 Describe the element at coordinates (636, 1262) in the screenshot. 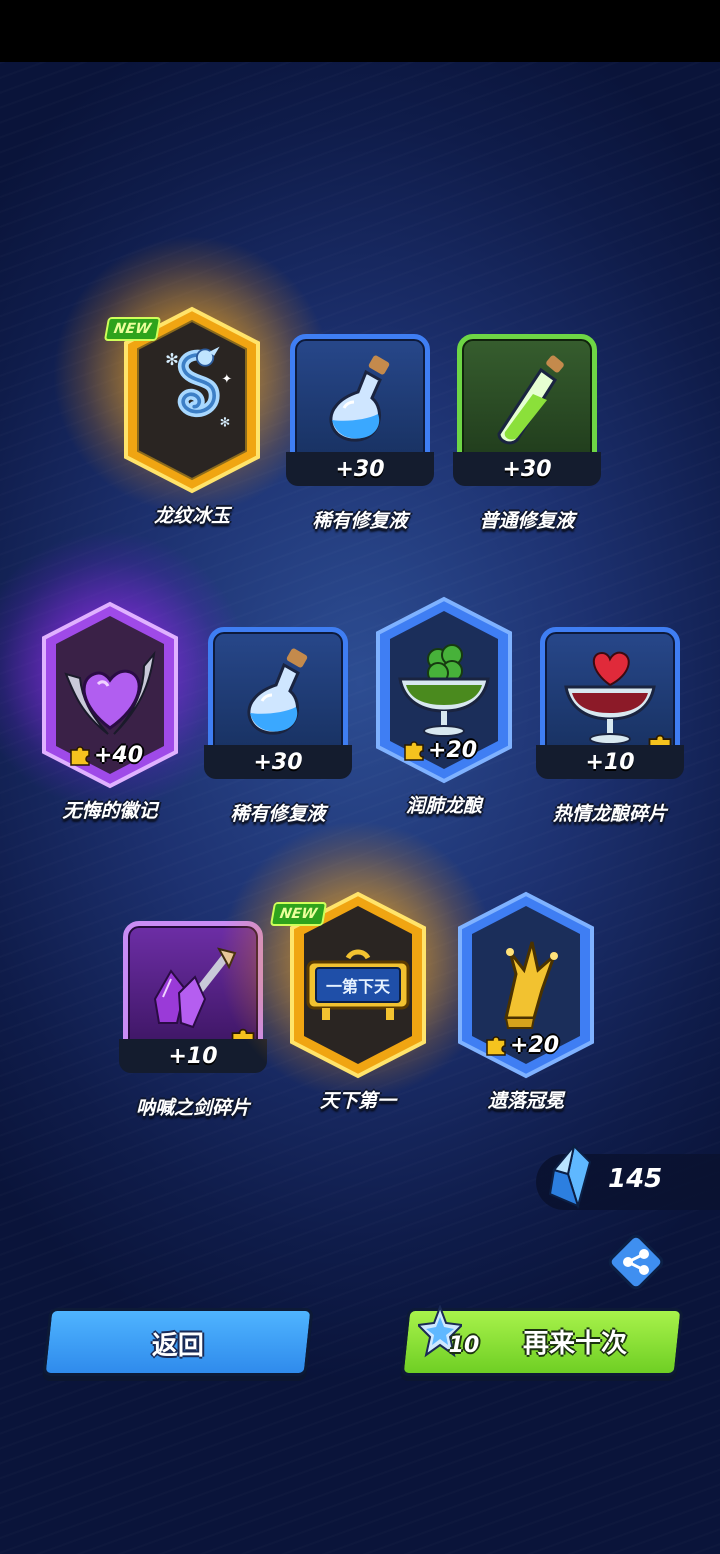

I see `share-icon` at that location.